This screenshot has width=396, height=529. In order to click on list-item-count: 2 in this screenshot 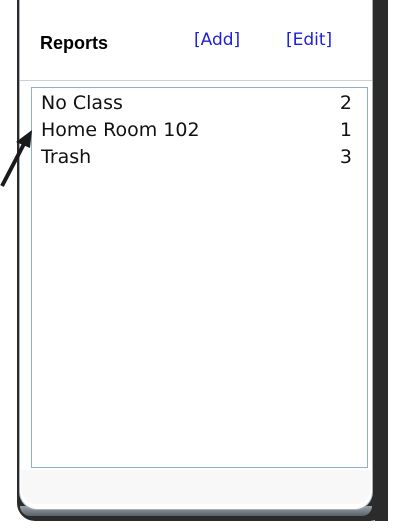, I will do `click(345, 103)`.